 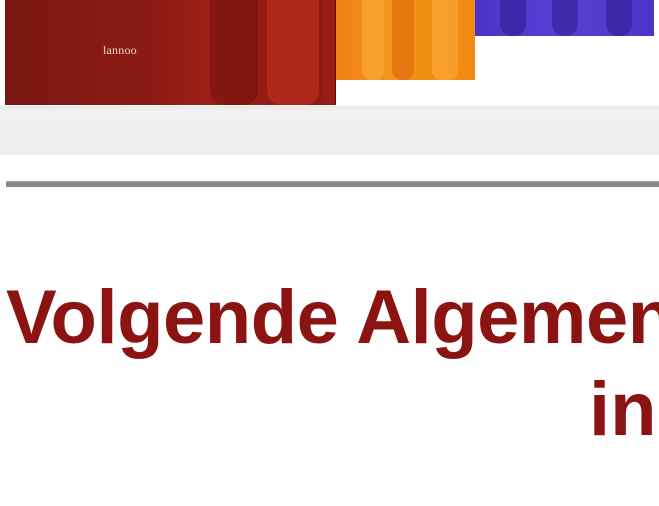 What do you see at coordinates (562, 18) in the screenshot?
I see `blue-book-cover` at bounding box center [562, 18].